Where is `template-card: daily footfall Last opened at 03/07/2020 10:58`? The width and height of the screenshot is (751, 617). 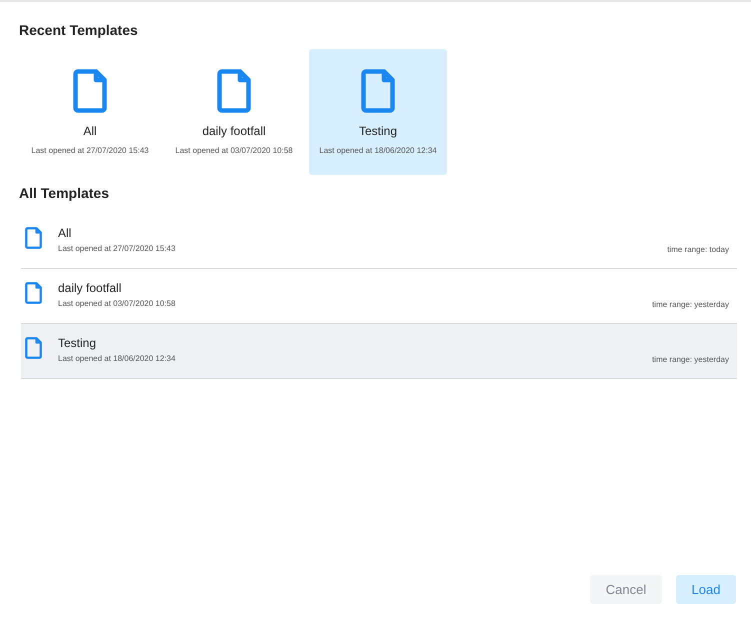
template-card: daily footfall Last opened at 03/07/2020 10:58 is located at coordinates (234, 112).